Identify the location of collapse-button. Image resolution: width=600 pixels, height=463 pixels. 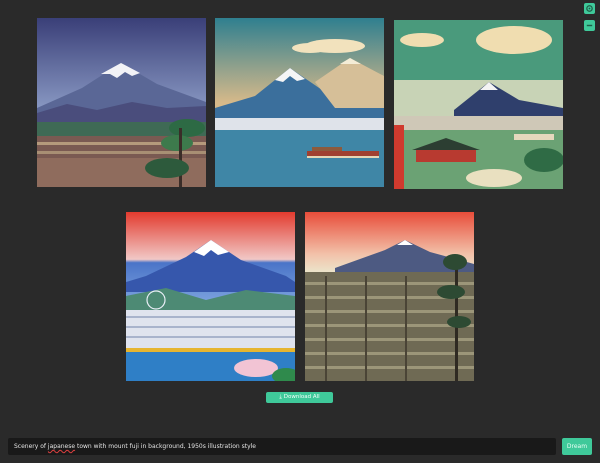
(589, 25).